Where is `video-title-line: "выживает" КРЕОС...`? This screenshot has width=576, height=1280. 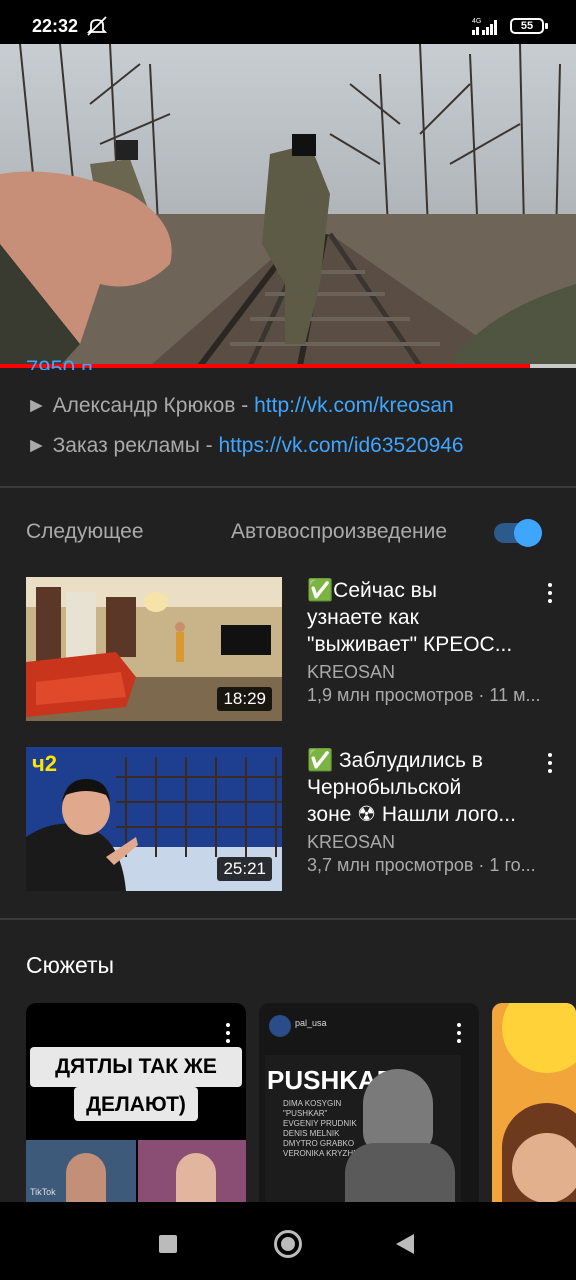
video-title-line: "выживает" КРЕОС... is located at coordinates (410, 644).